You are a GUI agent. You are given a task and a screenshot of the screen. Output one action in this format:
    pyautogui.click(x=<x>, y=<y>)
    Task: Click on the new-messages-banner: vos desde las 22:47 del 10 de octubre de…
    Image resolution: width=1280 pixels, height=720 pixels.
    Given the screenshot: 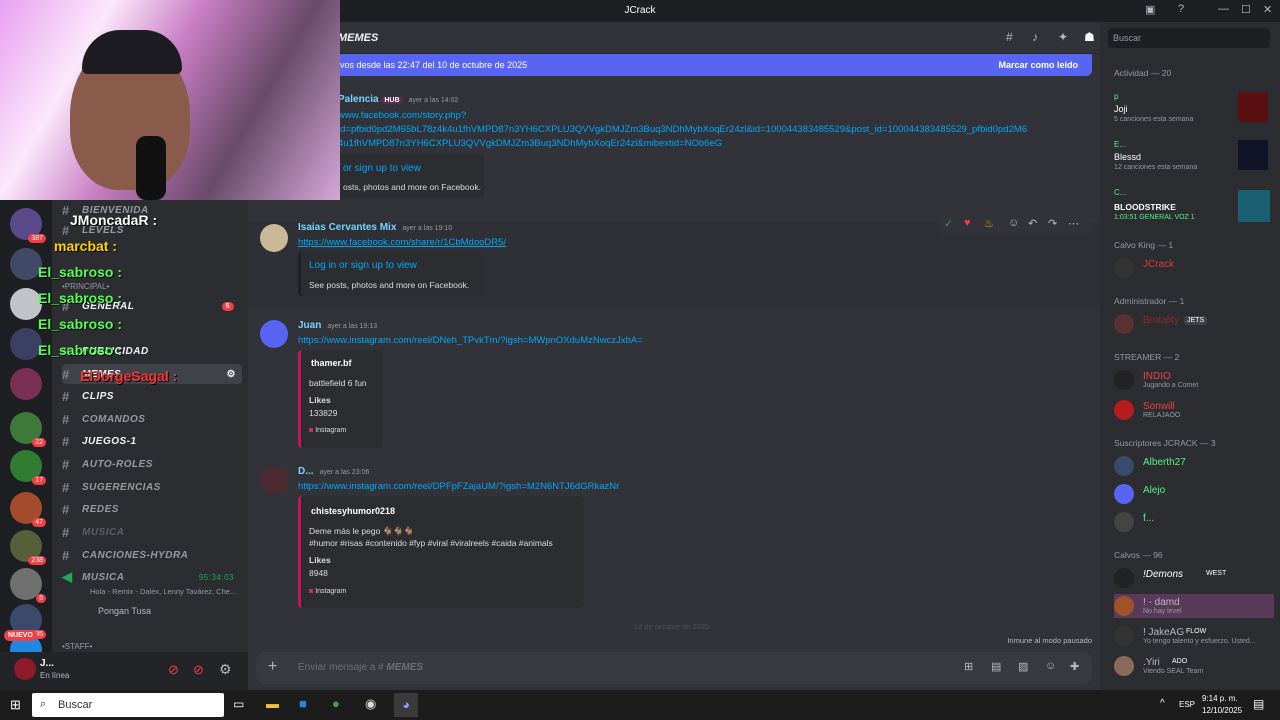 What is the action you would take?
    pyautogui.click(x=713, y=65)
    